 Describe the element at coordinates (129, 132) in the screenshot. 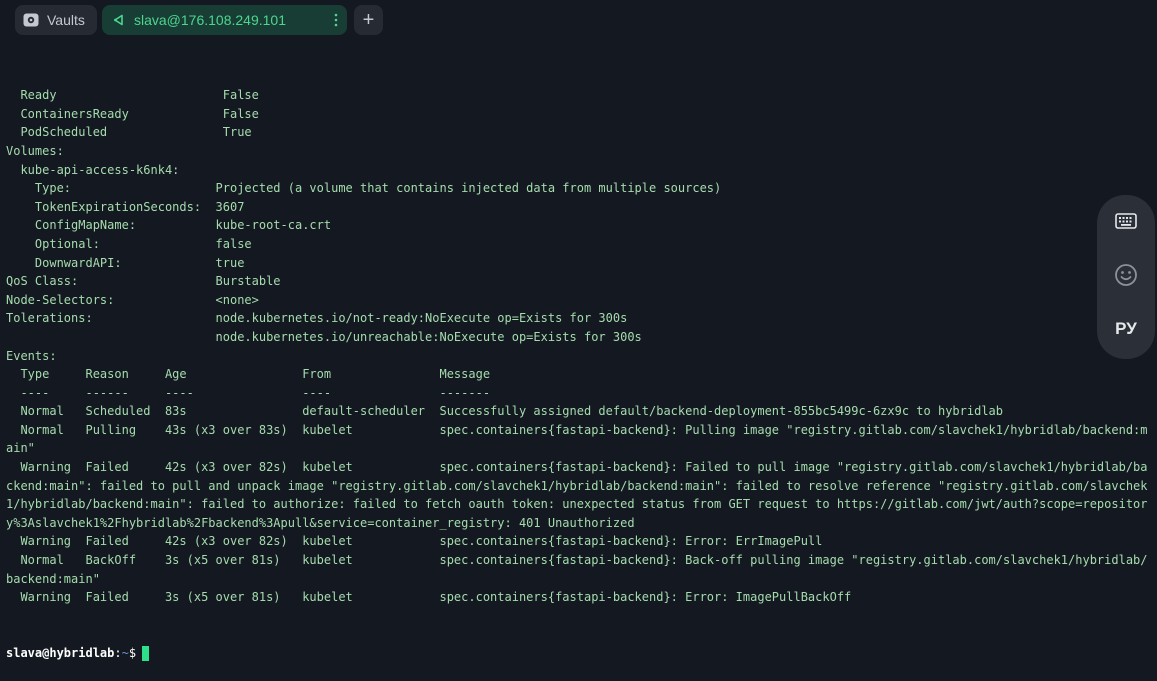

I see `terminal-line: PodScheduled True` at that location.